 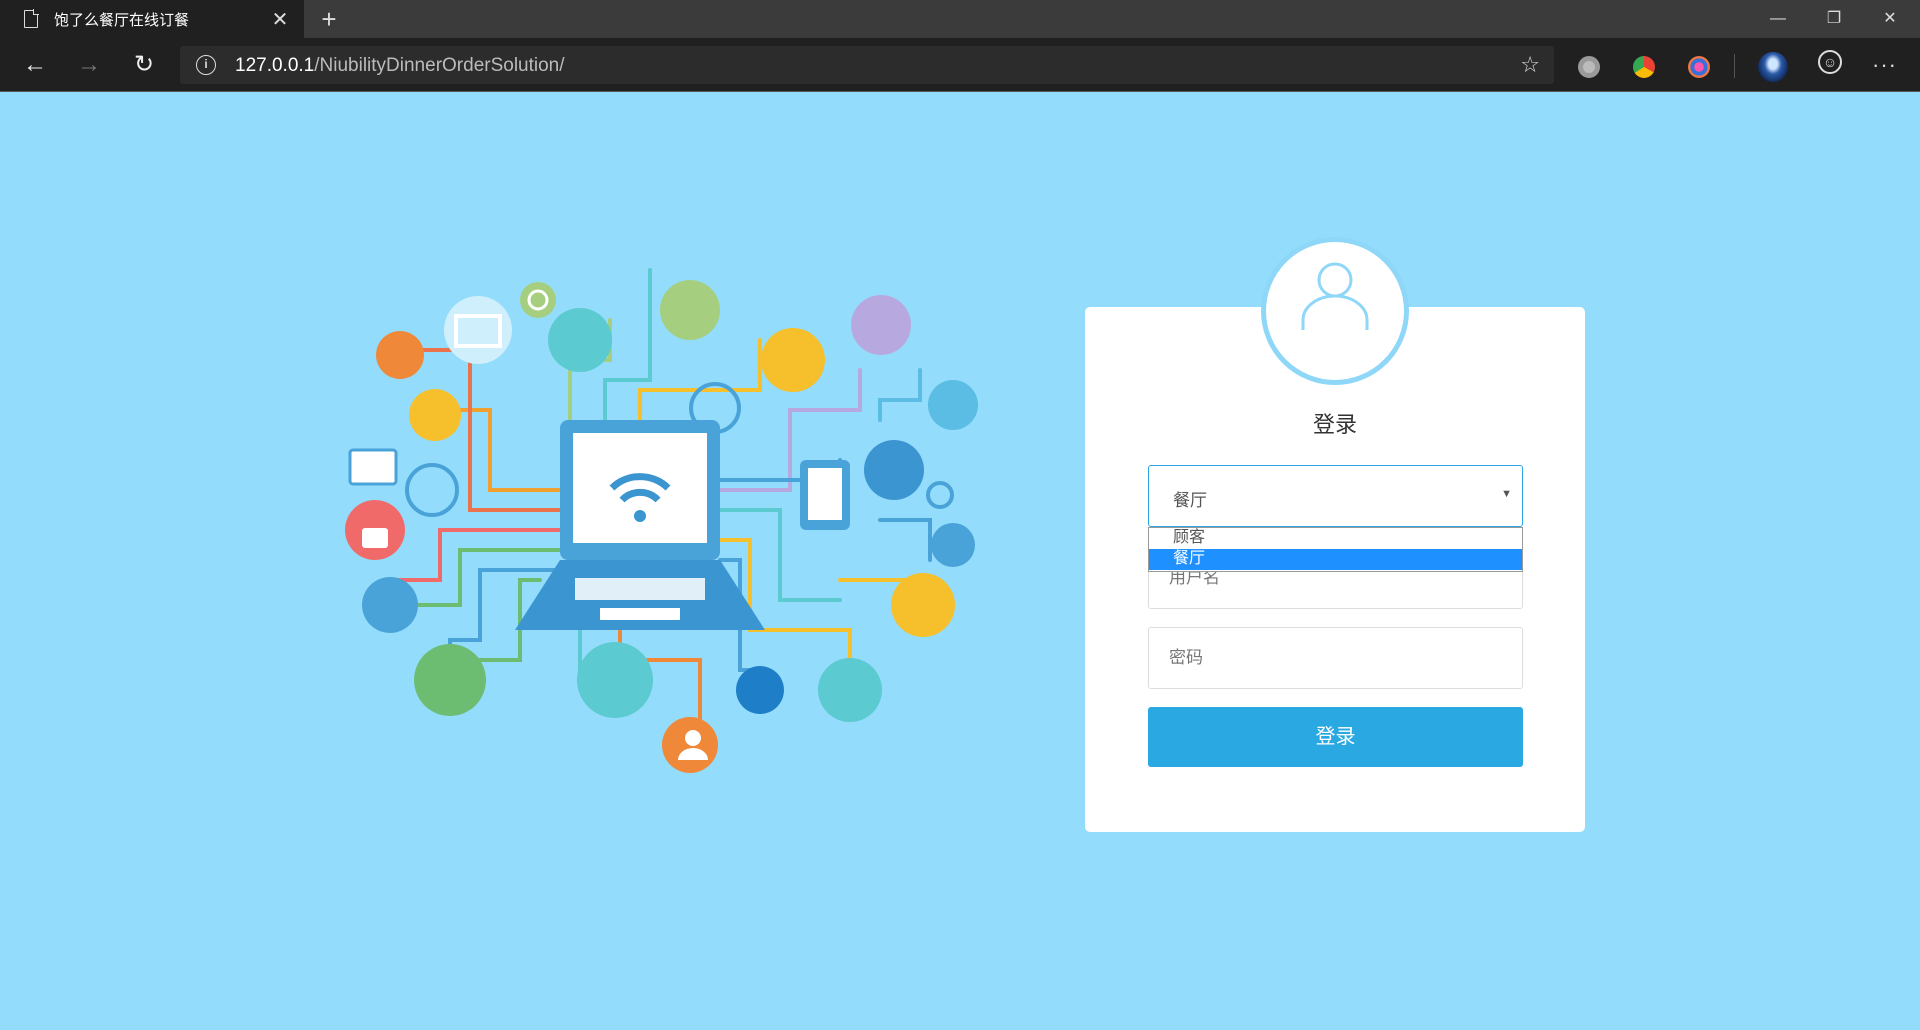 I want to click on tab-title: 饱了么餐厅在线订餐, so click(x=122, y=20).